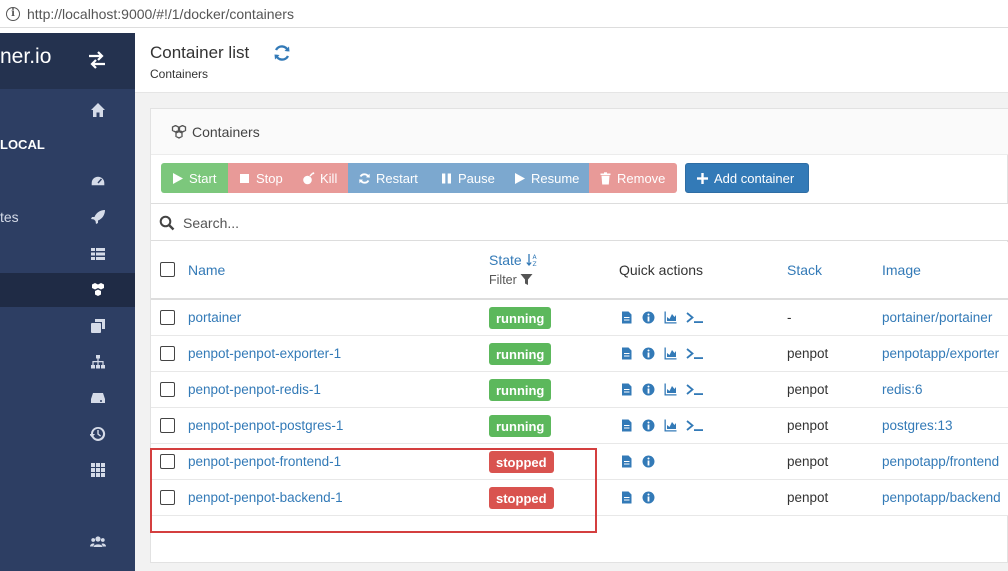  I want to click on sort-icon: A Z, so click(531, 261).